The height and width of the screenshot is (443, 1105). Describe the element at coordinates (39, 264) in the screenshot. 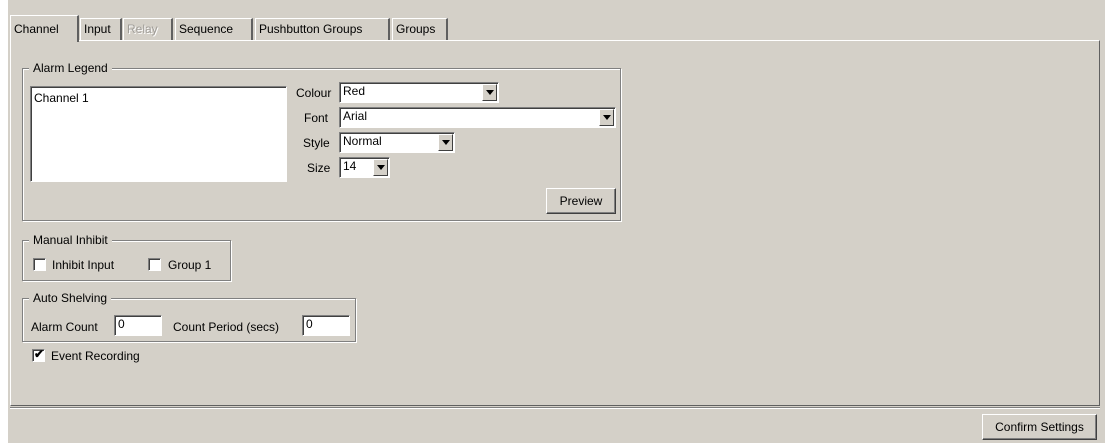

I see `inhibit-input-checkbox` at that location.